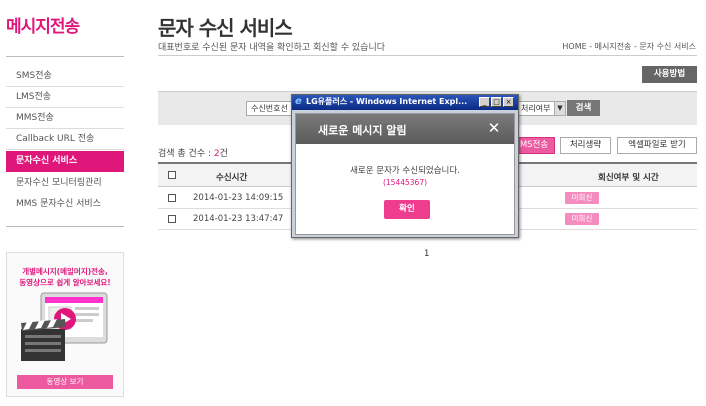  I want to click on row-time: 2014-01-23 13:47:47, so click(238, 219).